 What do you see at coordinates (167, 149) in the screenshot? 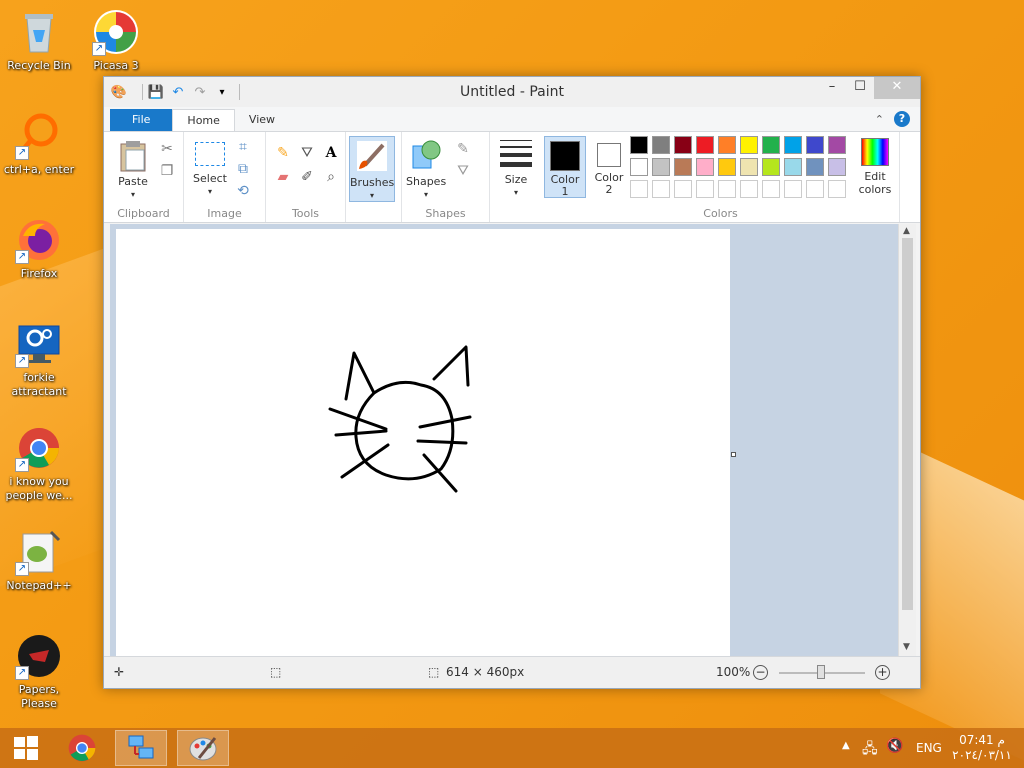
I see `cut-icon: ✂` at bounding box center [167, 149].